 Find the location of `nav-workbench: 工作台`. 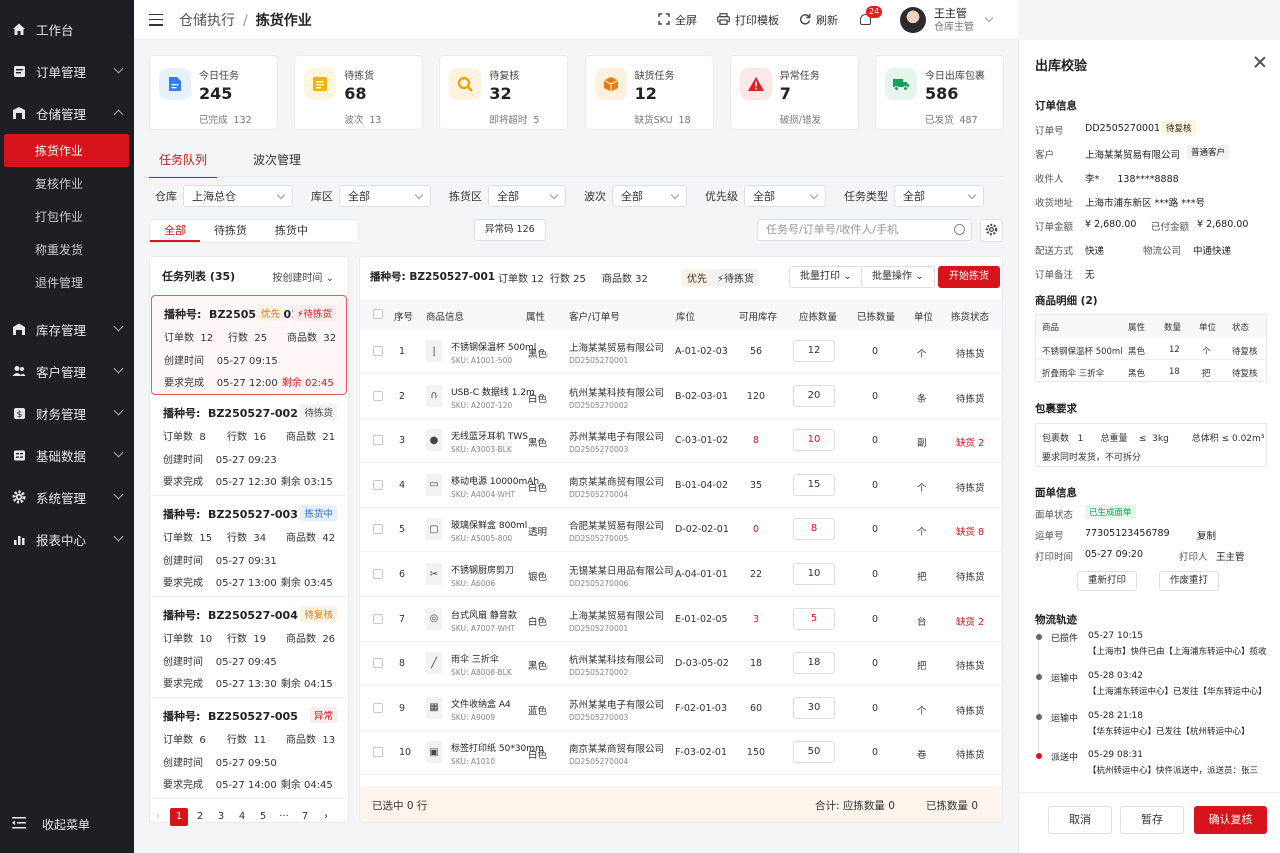

nav-workbench: 工作台 is located at coordinates (67, 29).